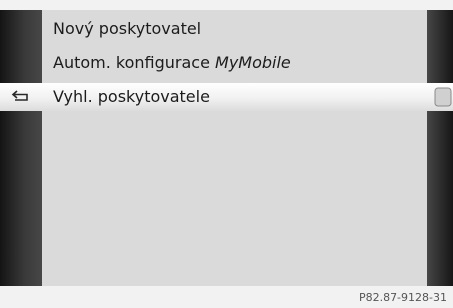 This screenshot has height=308, width=453. I want to click on left-side-rail, so click(21, 148).